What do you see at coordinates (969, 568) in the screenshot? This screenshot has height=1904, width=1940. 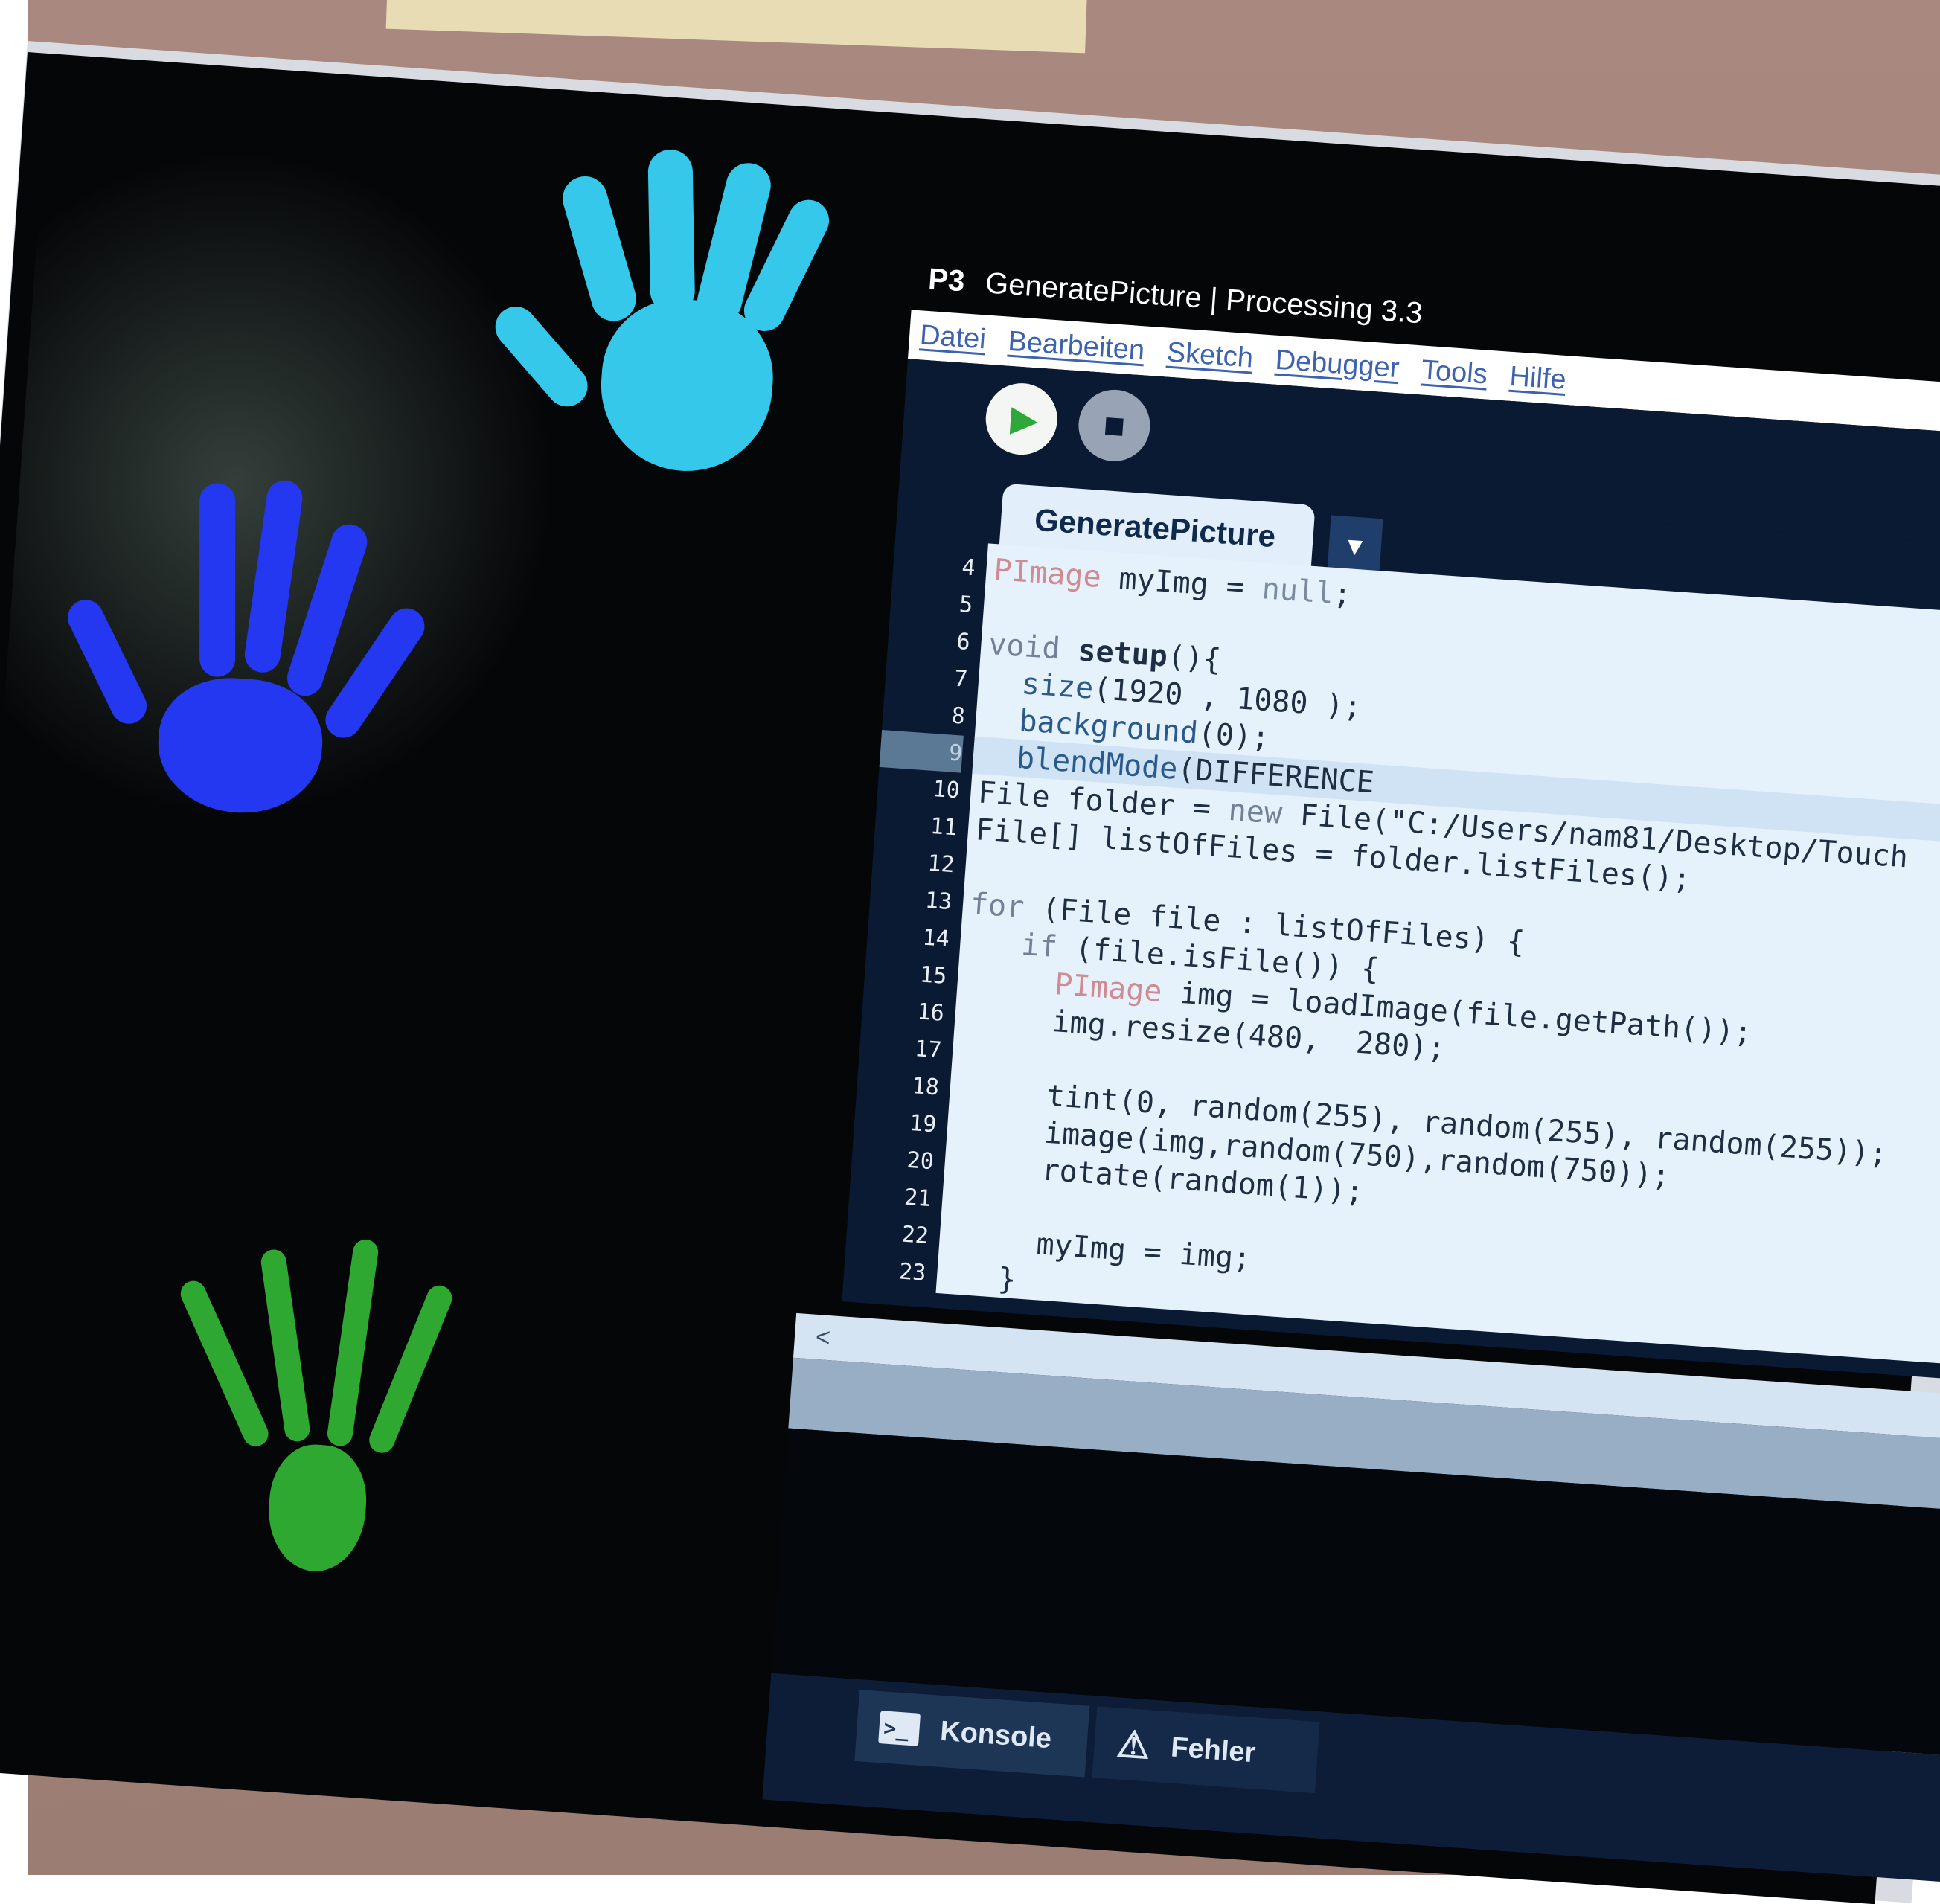 I see `line-number: 4` at bounding box center [969, 568].